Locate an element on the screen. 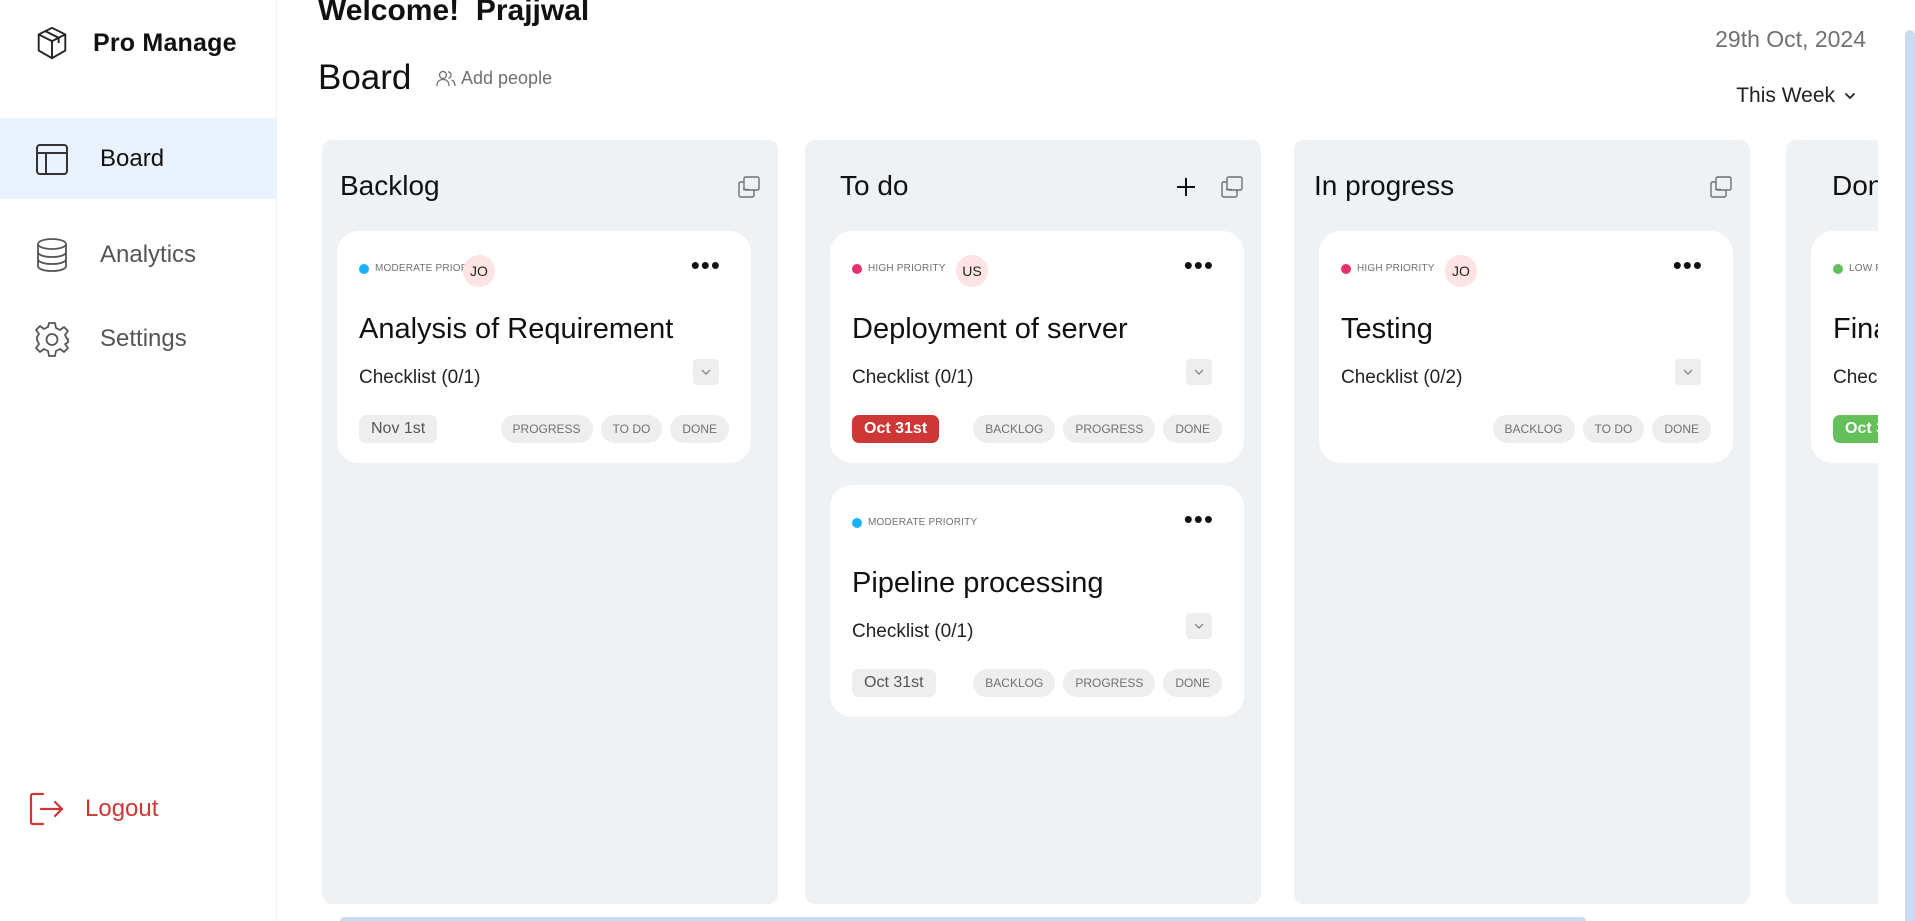  add-people-button: Add people is located at coordinates (494, 78).